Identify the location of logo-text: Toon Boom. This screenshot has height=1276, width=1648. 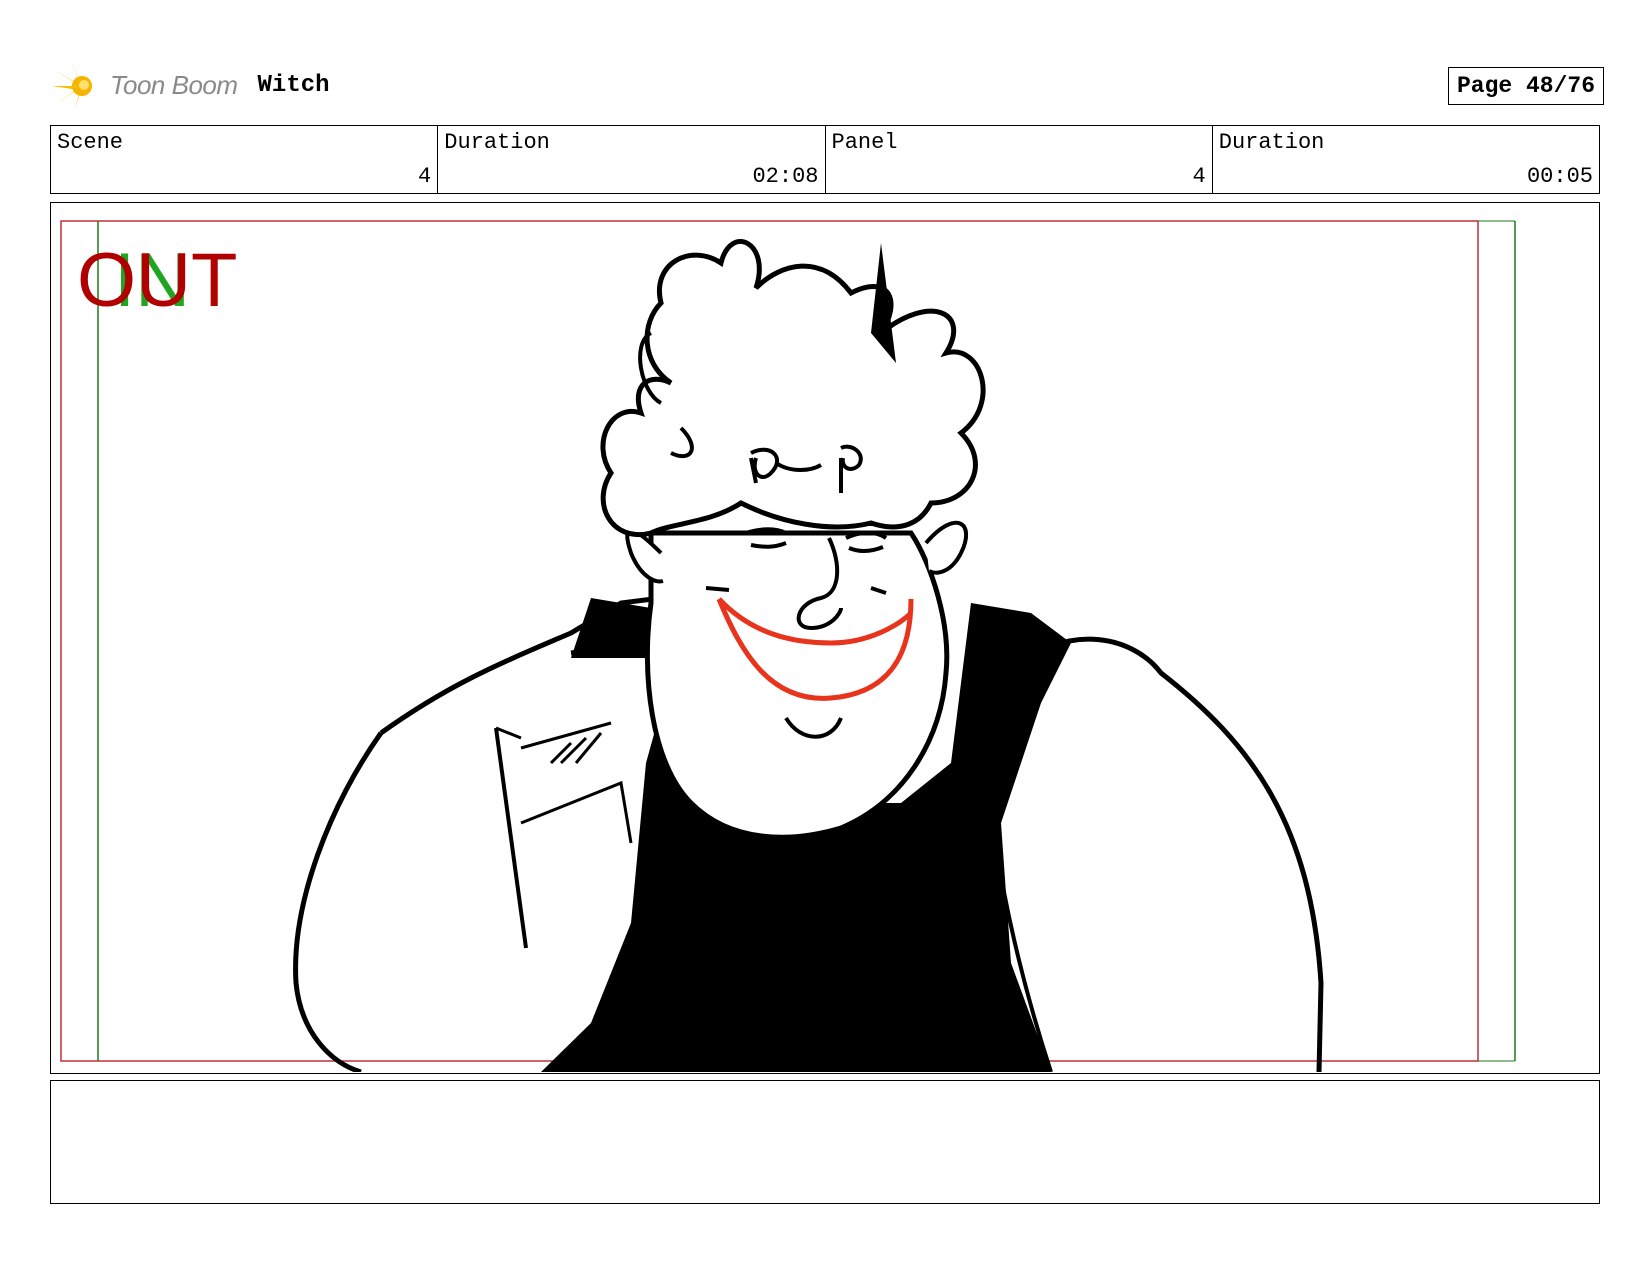
(174, 84).